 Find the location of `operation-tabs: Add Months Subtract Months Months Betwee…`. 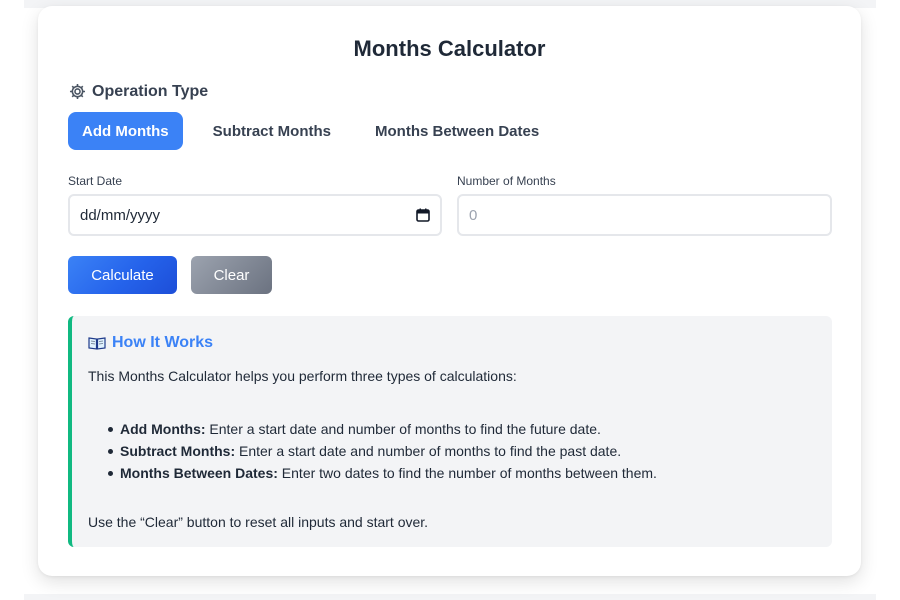

operation-tabs: Add Months Subtract Months Months Betwee… is located at coordinates (310, 131).